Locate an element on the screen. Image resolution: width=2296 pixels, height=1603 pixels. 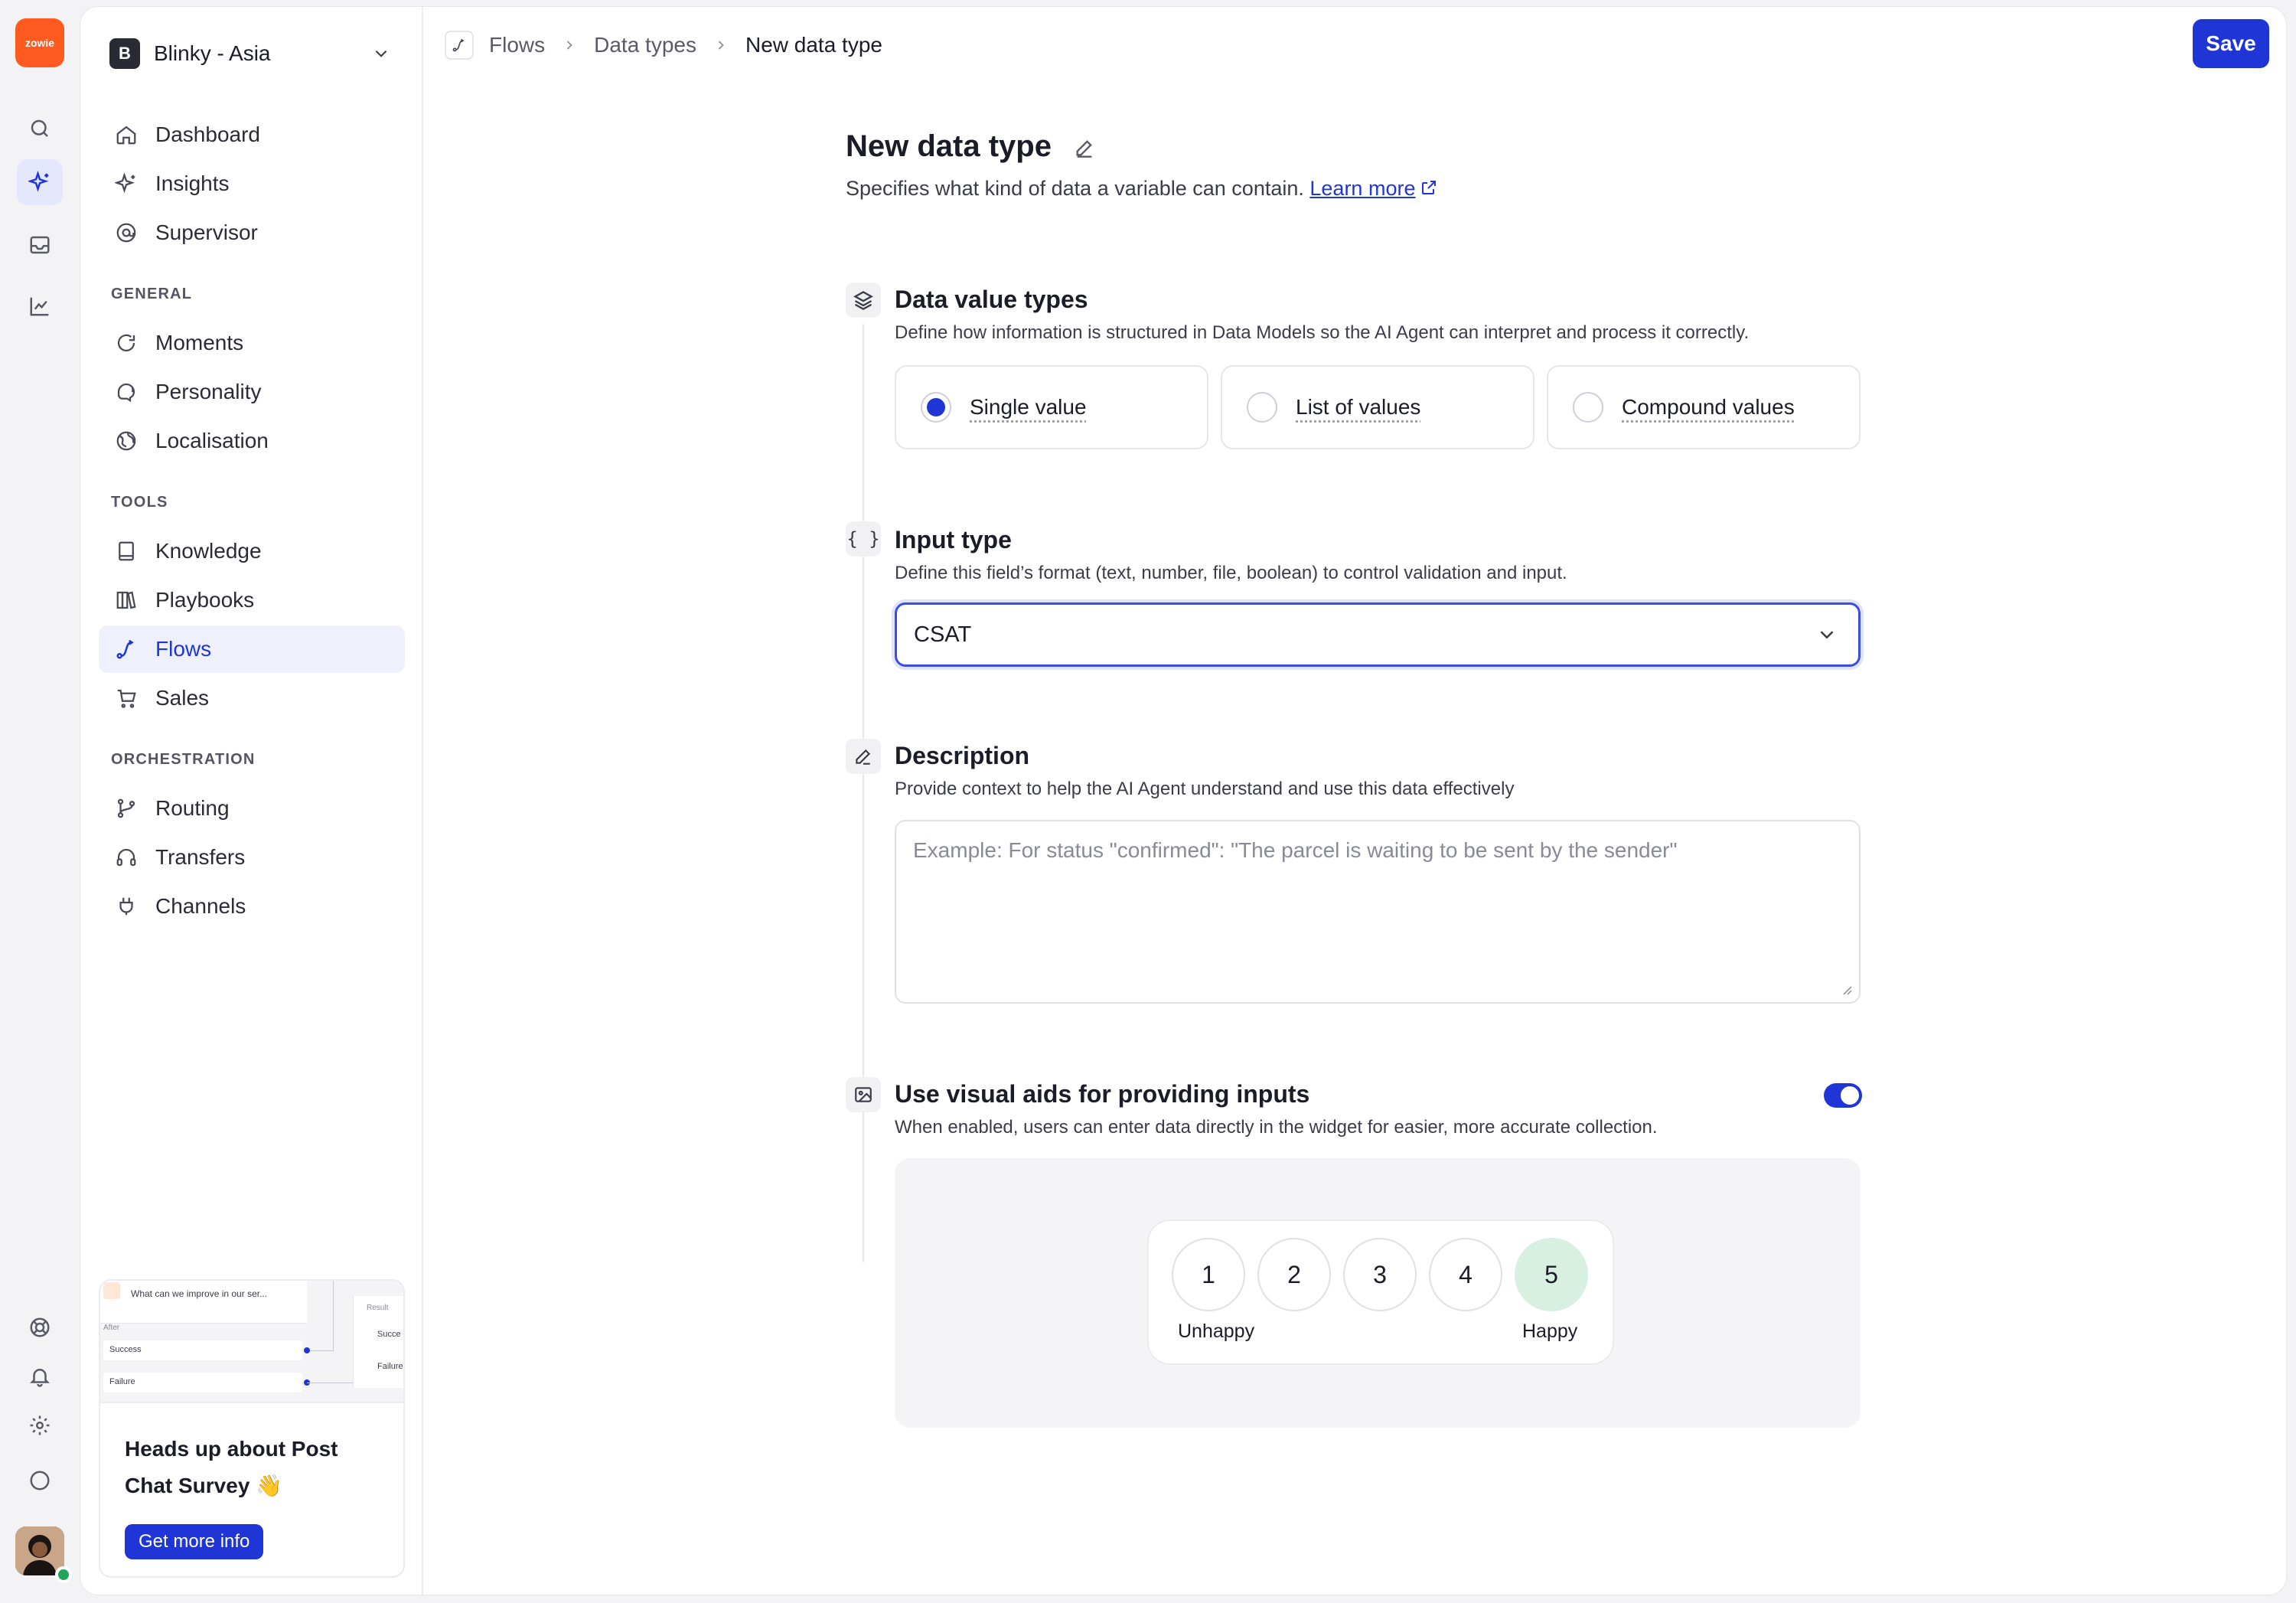
radio-selected is located at coordinates (936, 407).